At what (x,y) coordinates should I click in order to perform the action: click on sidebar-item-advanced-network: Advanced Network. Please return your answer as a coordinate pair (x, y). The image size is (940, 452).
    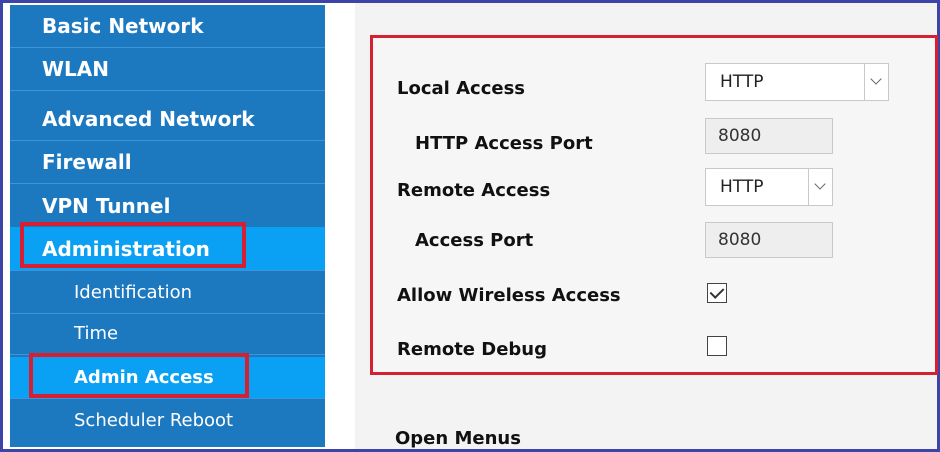
    Looking at the image, I should click on (167, 119).